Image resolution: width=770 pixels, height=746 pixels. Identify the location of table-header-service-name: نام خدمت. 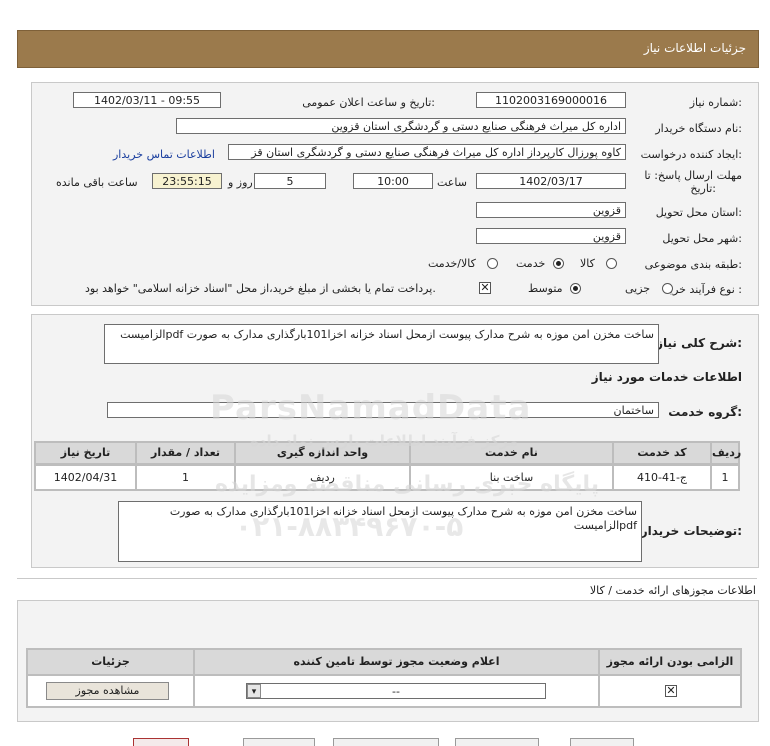
(511, 453).